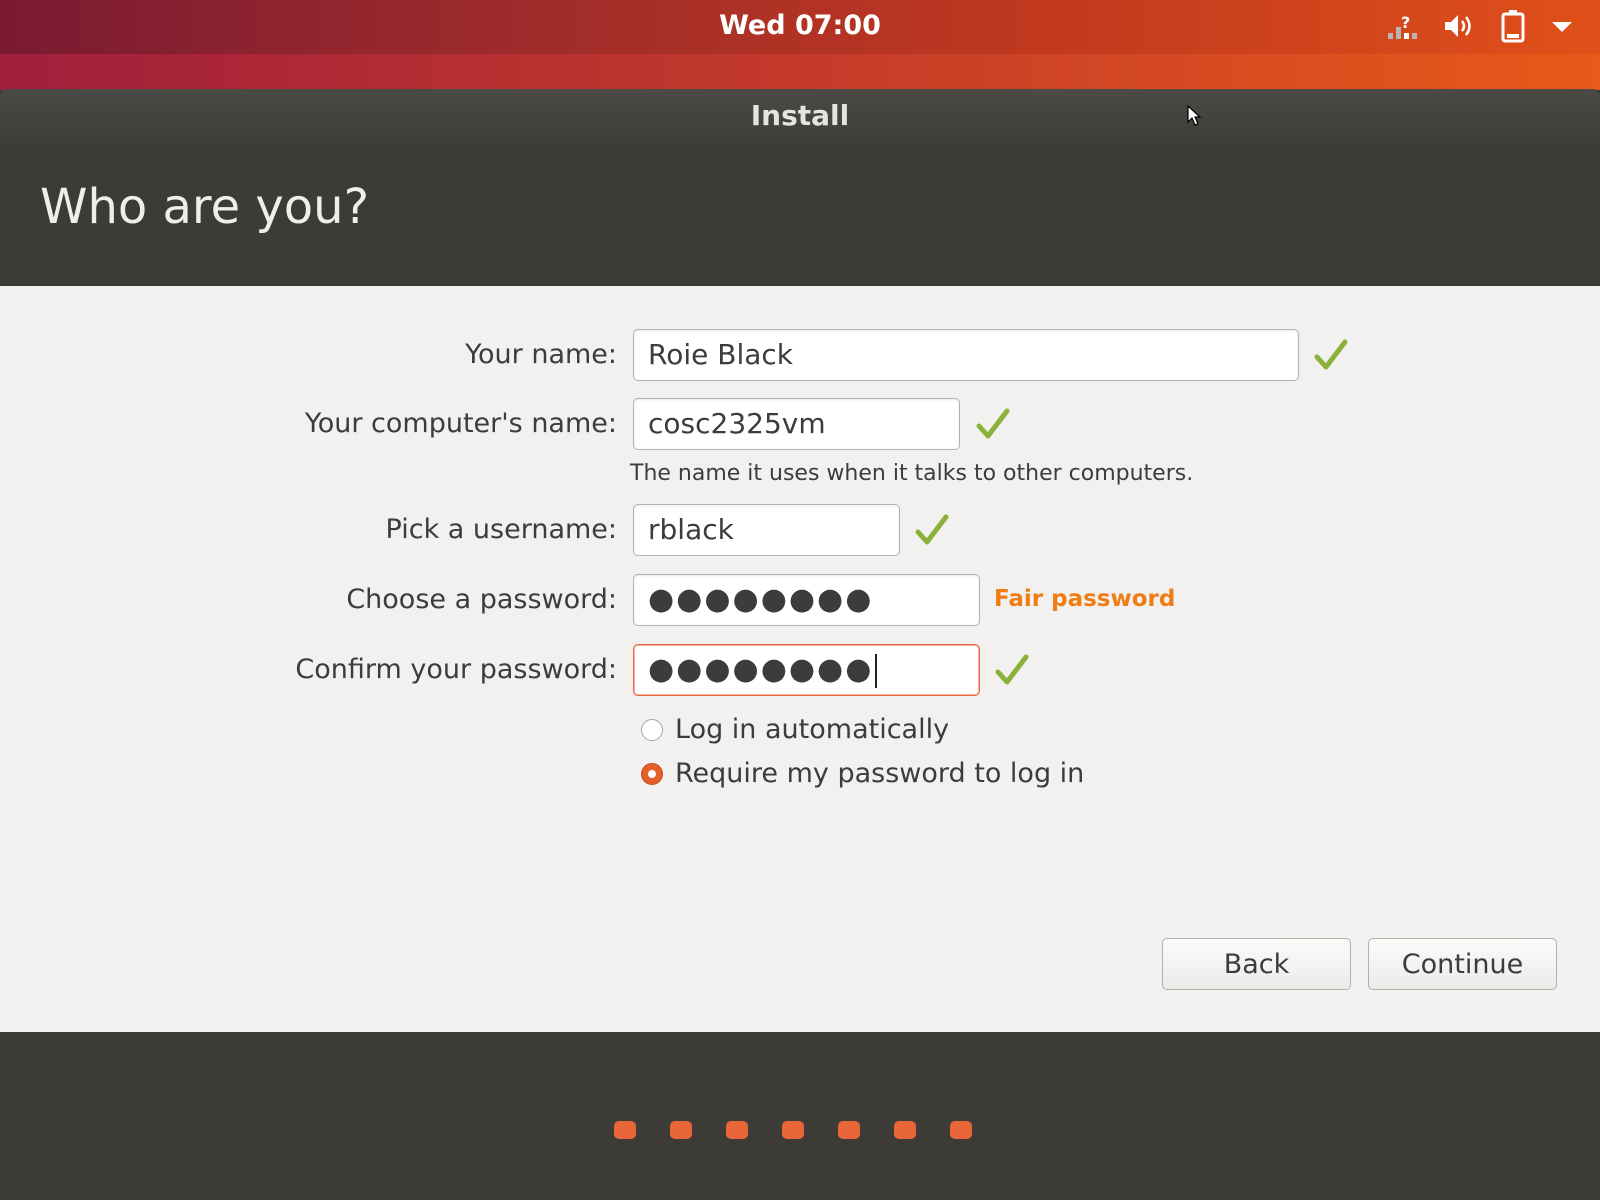 This screenshot has height=1200, width=1600. I want to click on username-field: rblack, so click(766, 530).